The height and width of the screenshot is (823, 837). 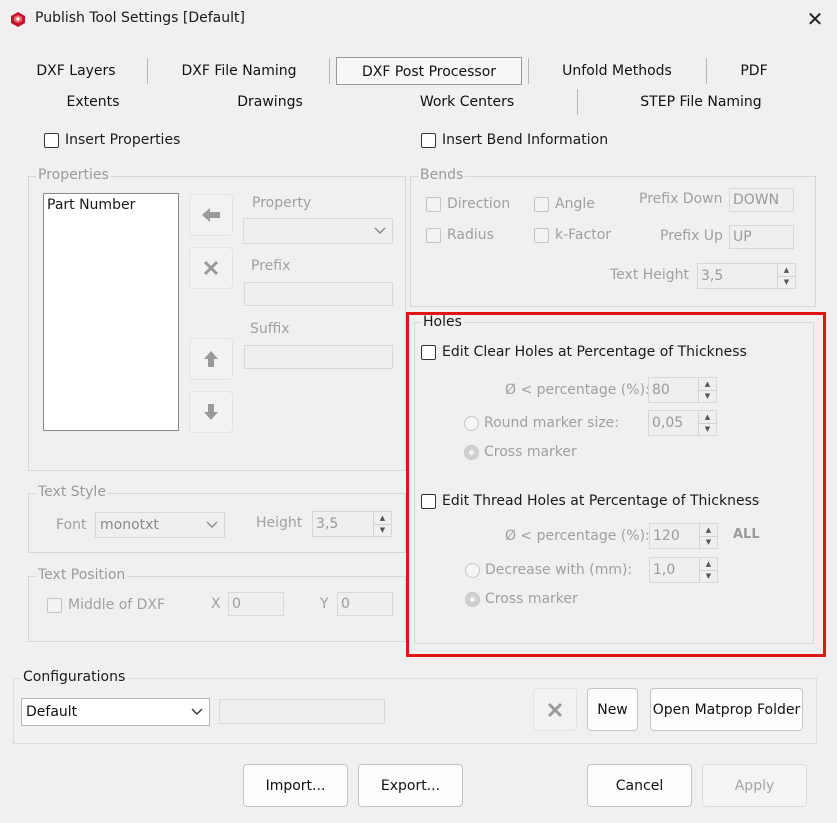 I want to click on configuration-name-input, so click(x=302, y=711).